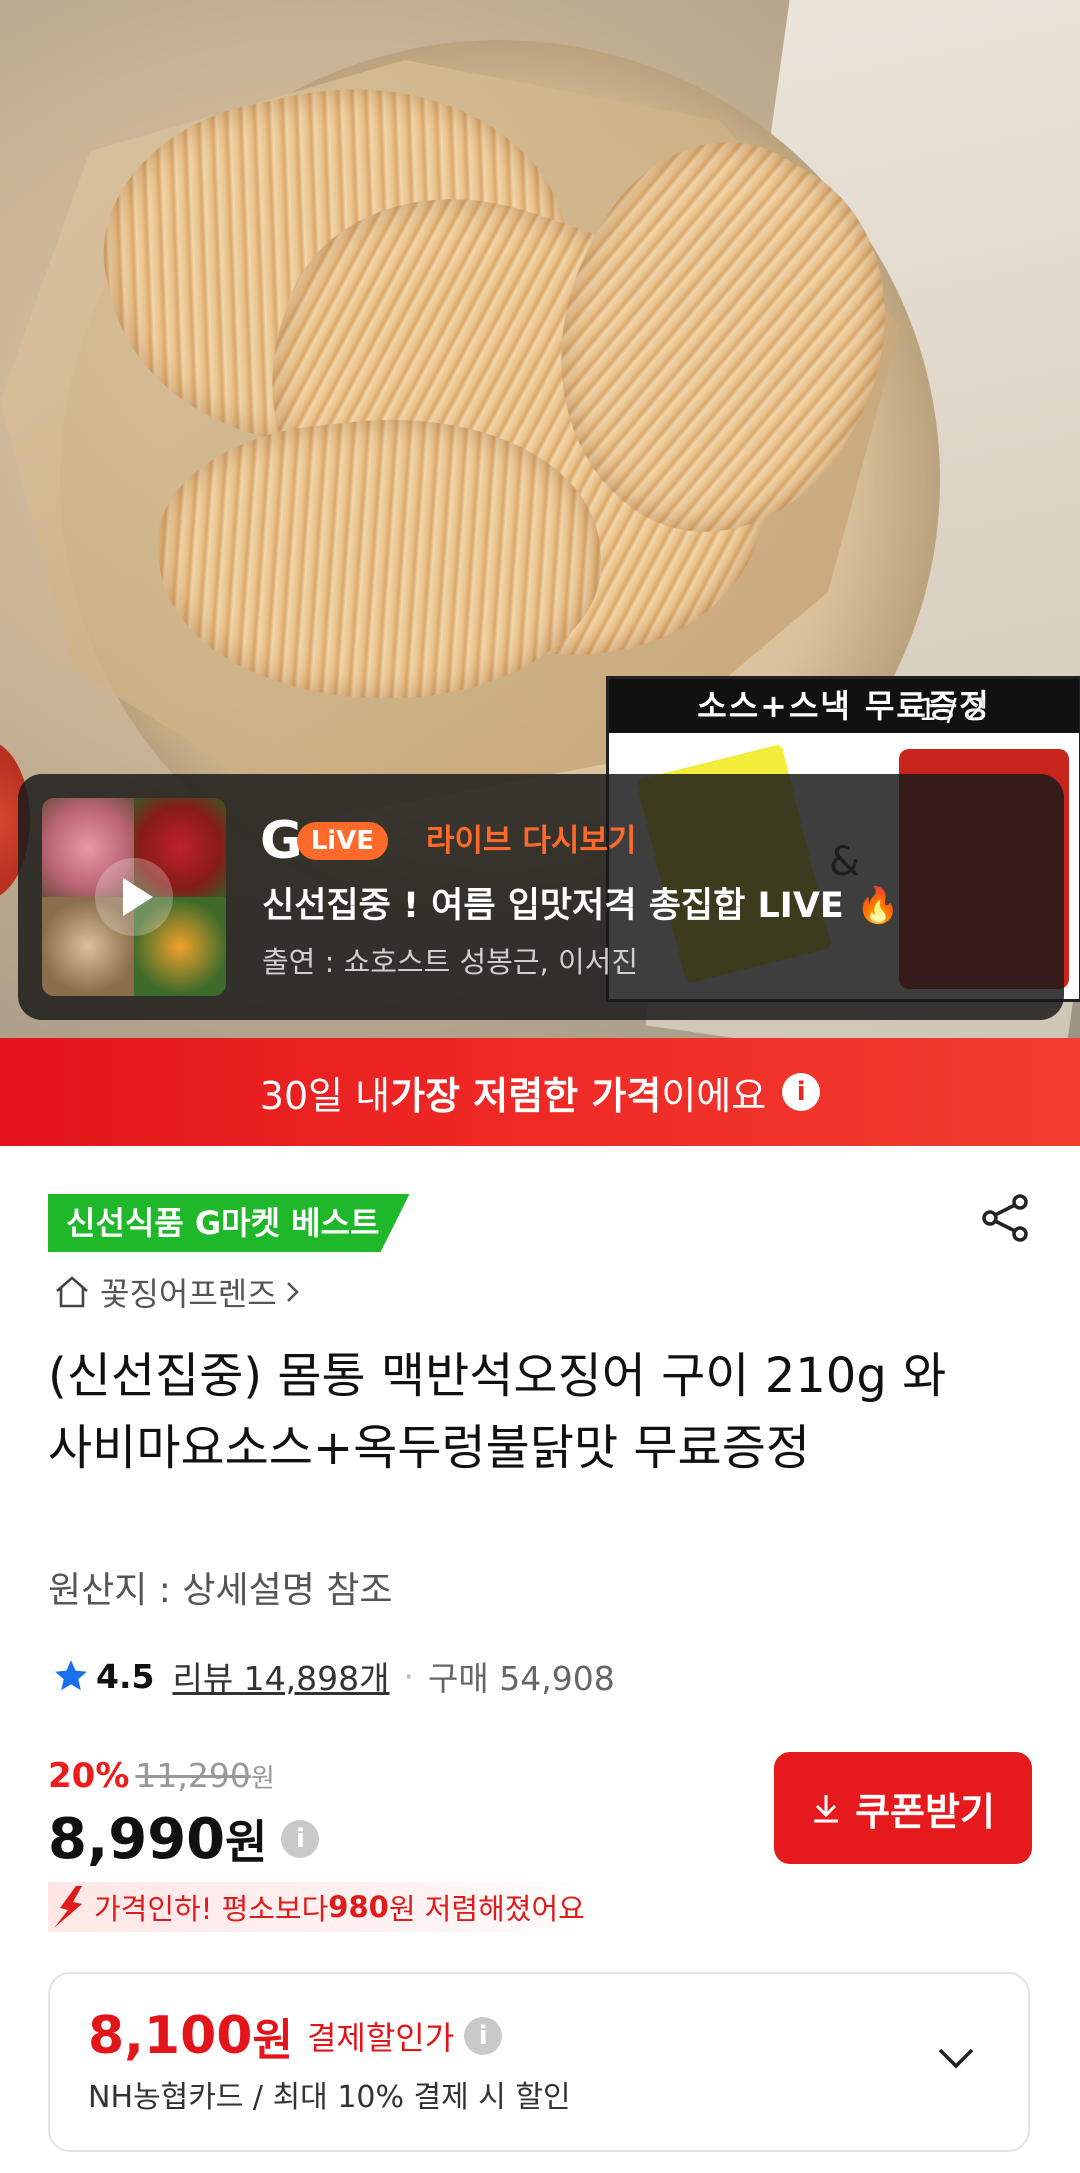 The width and height of the screenshot is (1080, 2173). Describe the element at coordinates (531, 841) in the screenshot. I see `replay-label: 라이브 다시보기` at that location.